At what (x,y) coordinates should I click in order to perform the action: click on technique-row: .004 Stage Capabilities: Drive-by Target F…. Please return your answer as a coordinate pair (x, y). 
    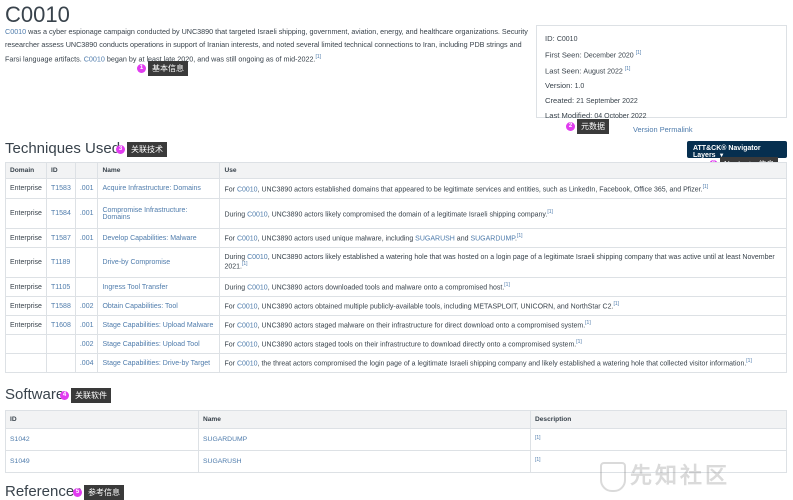
    Looking at the image, I should click on (396, 363).